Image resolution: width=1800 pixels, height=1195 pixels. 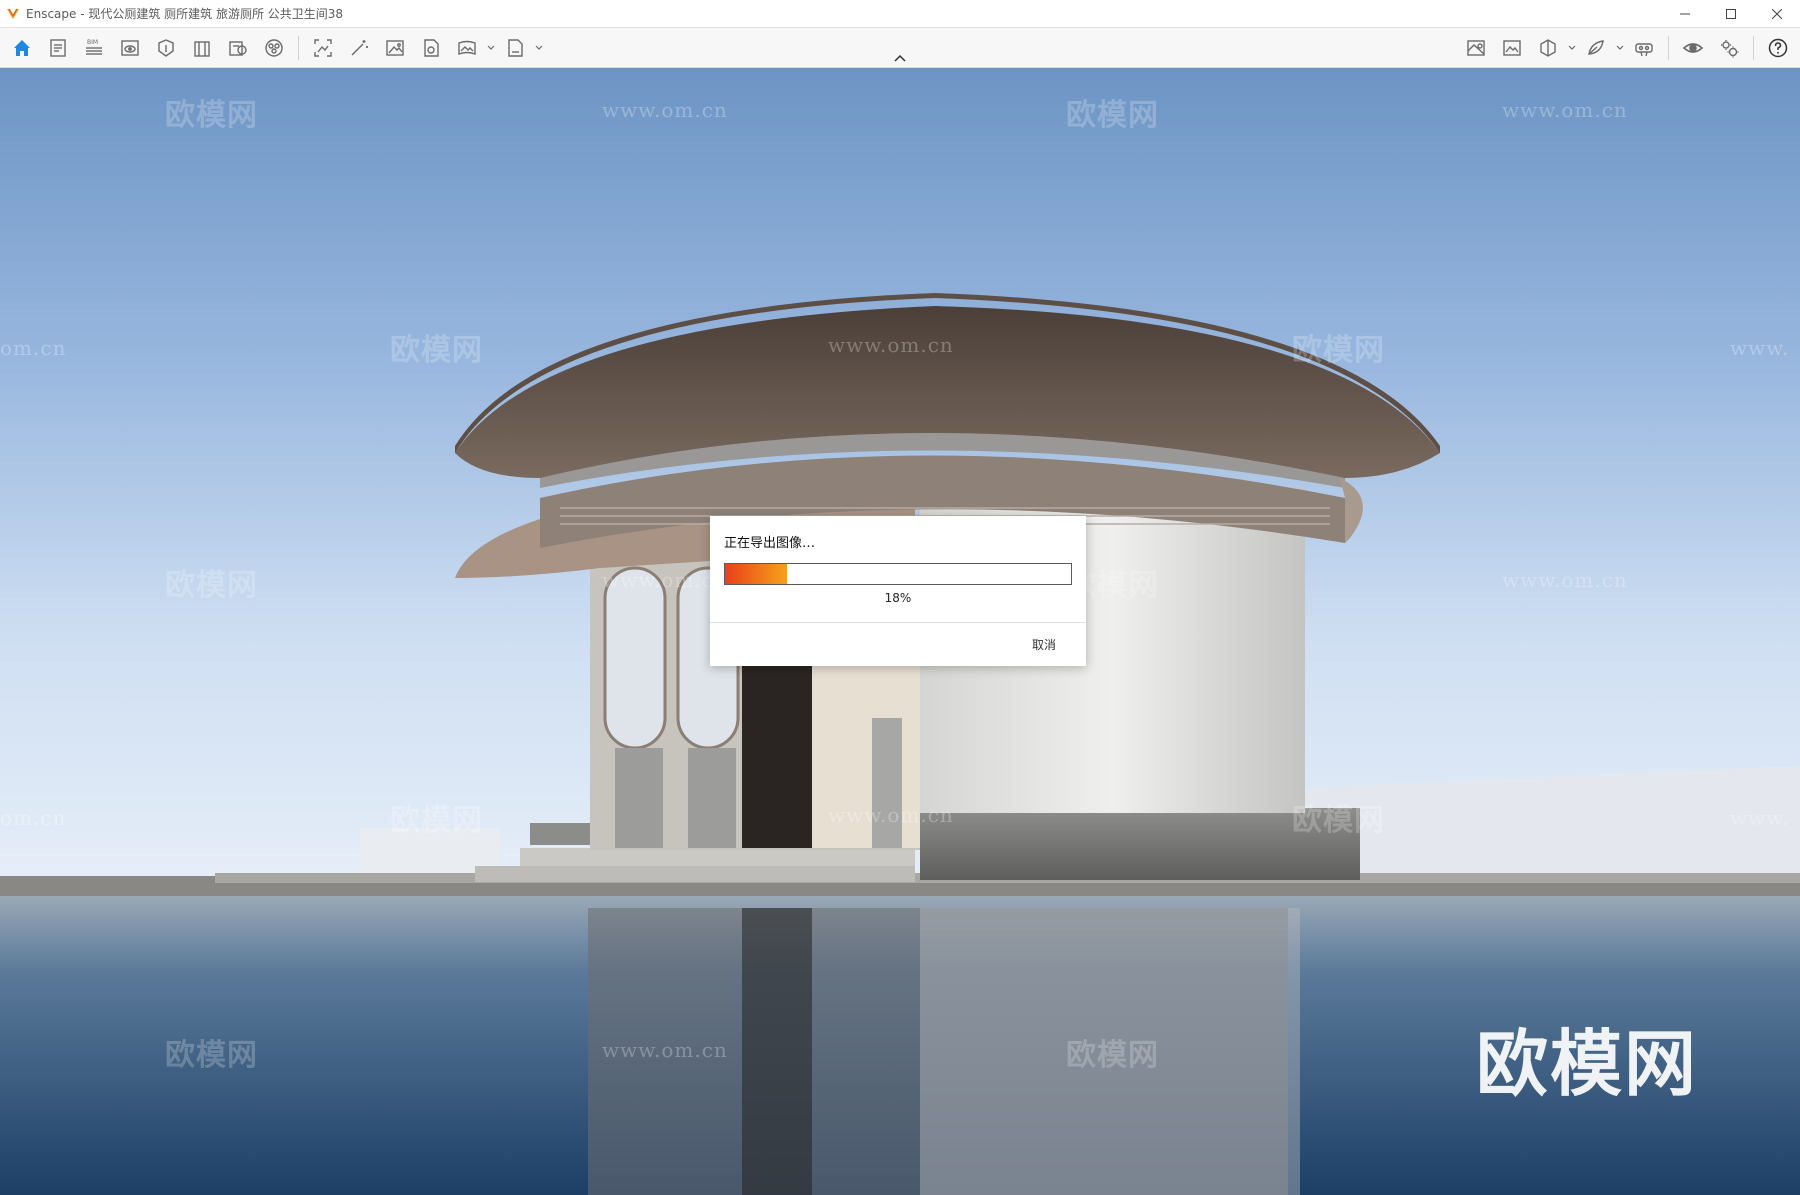 I want to click on cube-view-button, so click(x=1548, y=48).